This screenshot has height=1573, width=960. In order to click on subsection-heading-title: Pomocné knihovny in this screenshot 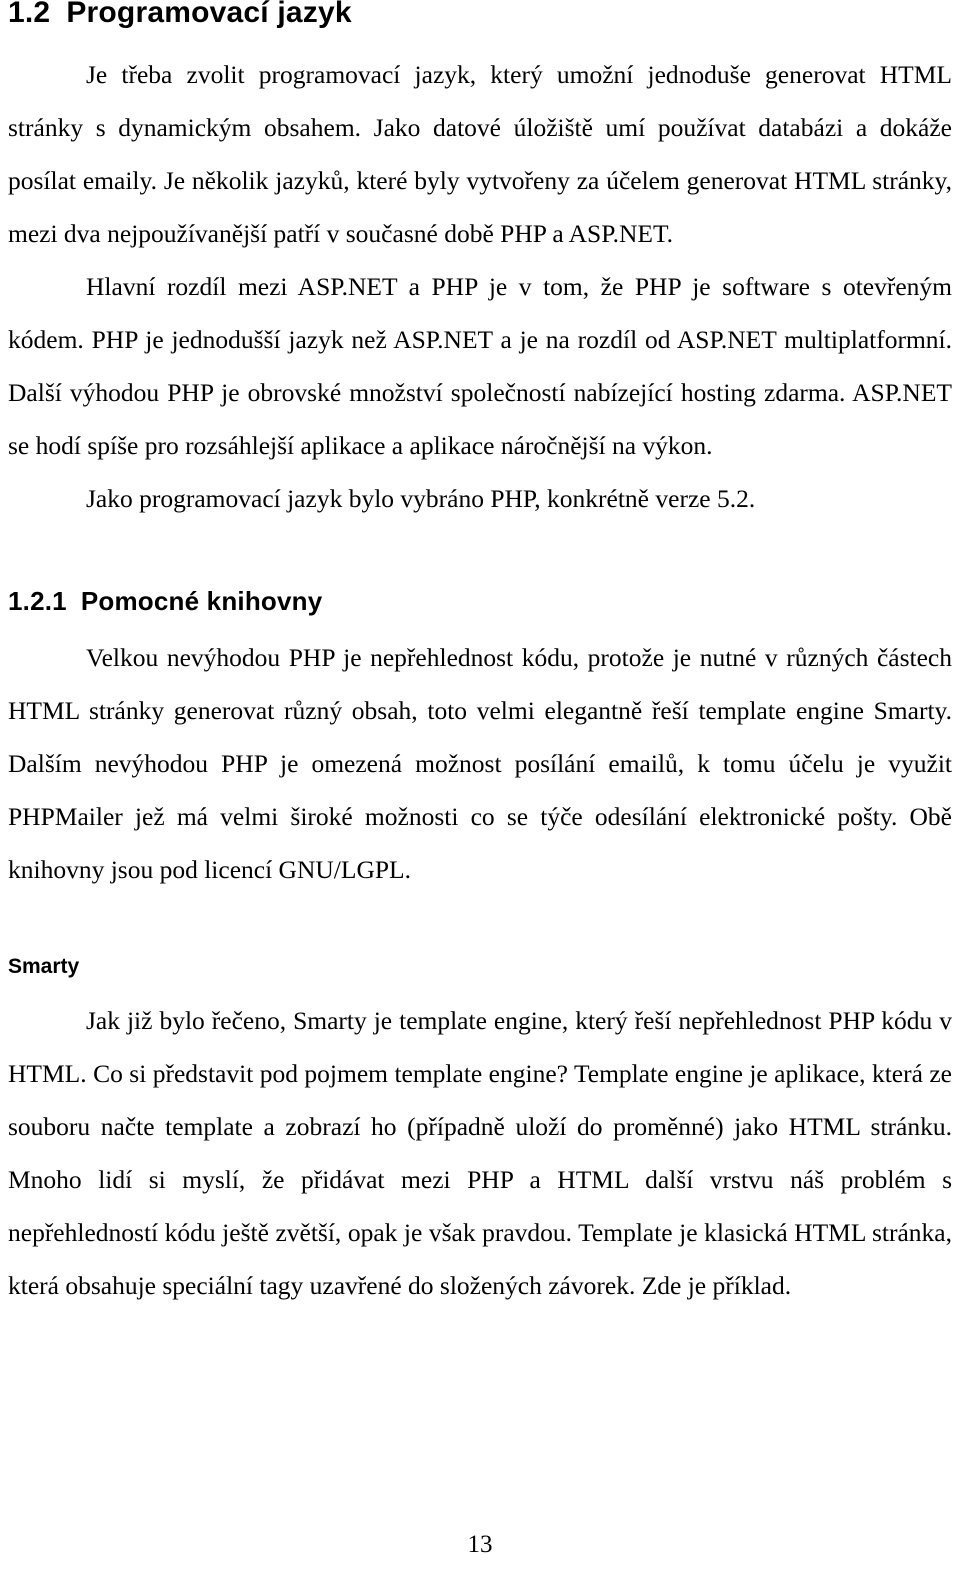, I will do `click(201, 601)`.